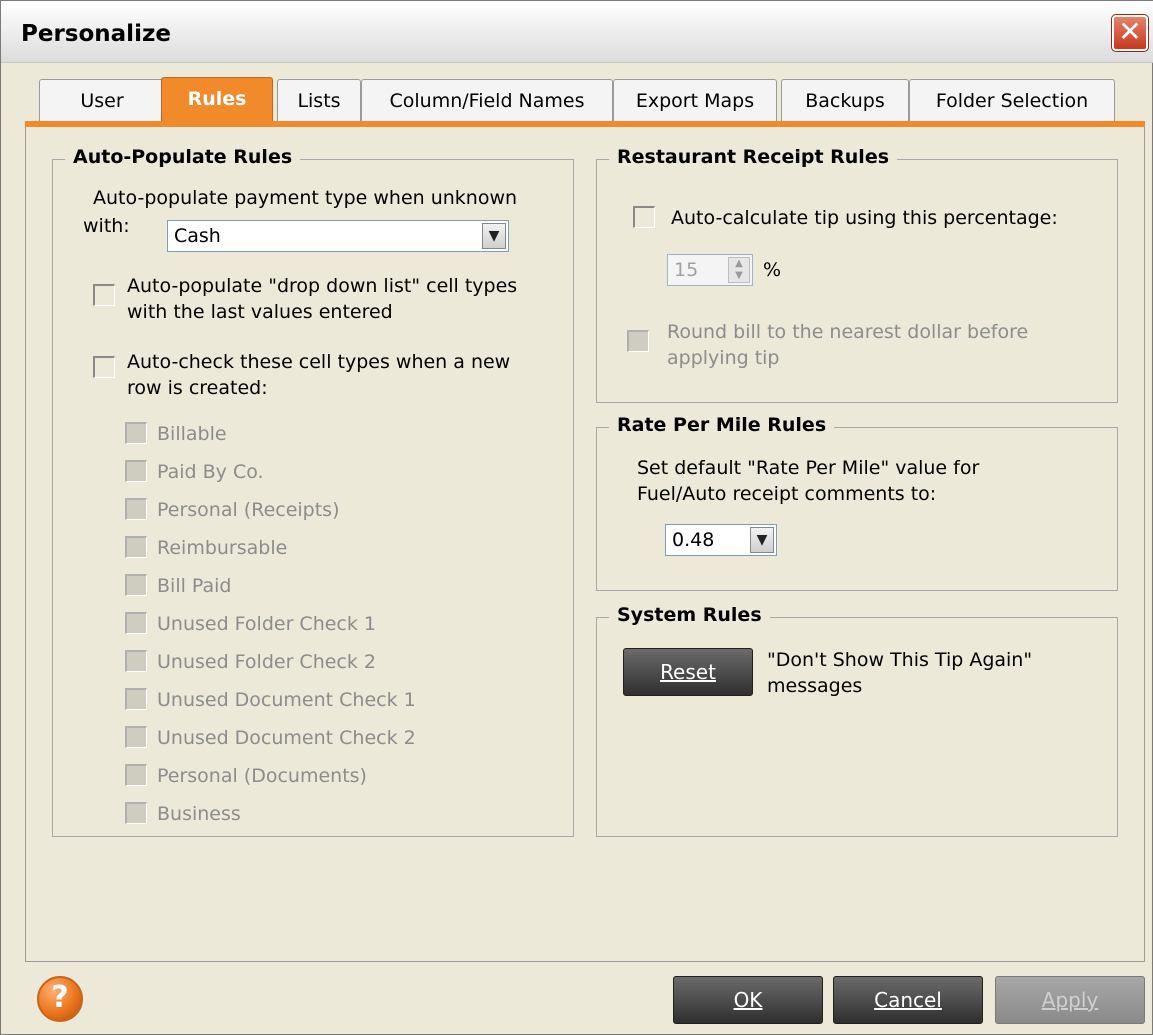 This screenshot has height=1035, width=1153. I want to click on help-icon: ?, so click(60, 999).